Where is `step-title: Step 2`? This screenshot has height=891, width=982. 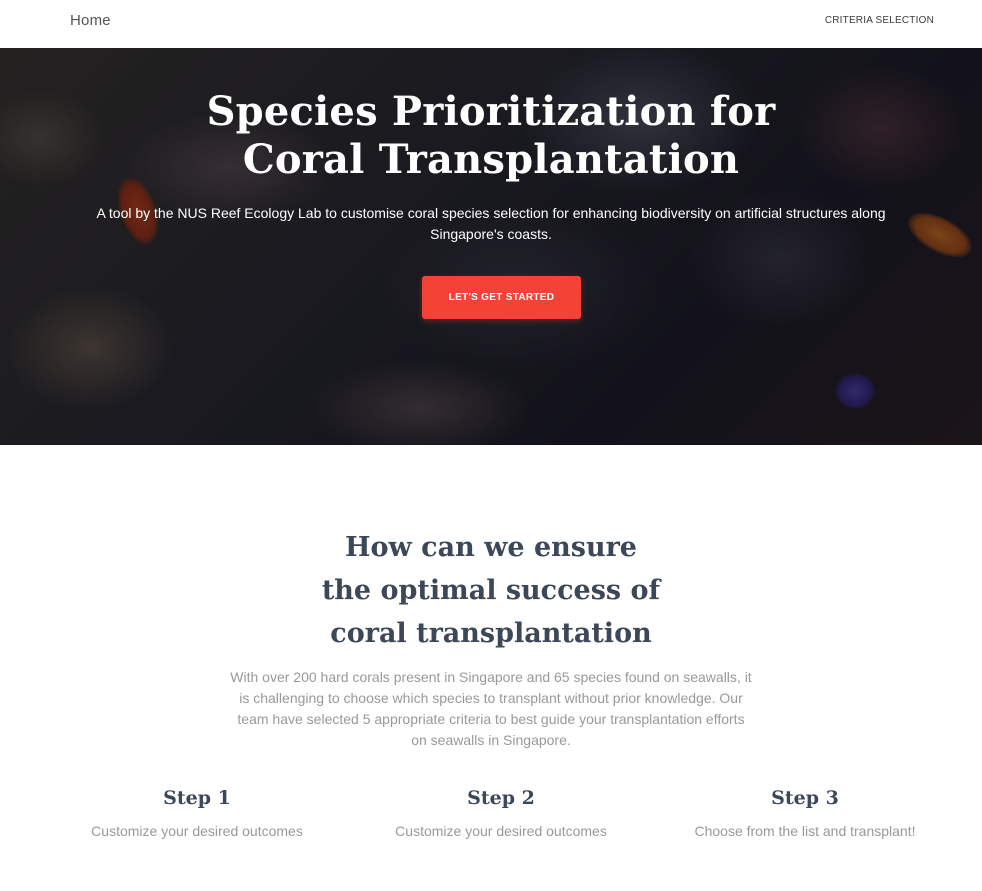
step-title: Step 2 is located at coordinates (501, 798).